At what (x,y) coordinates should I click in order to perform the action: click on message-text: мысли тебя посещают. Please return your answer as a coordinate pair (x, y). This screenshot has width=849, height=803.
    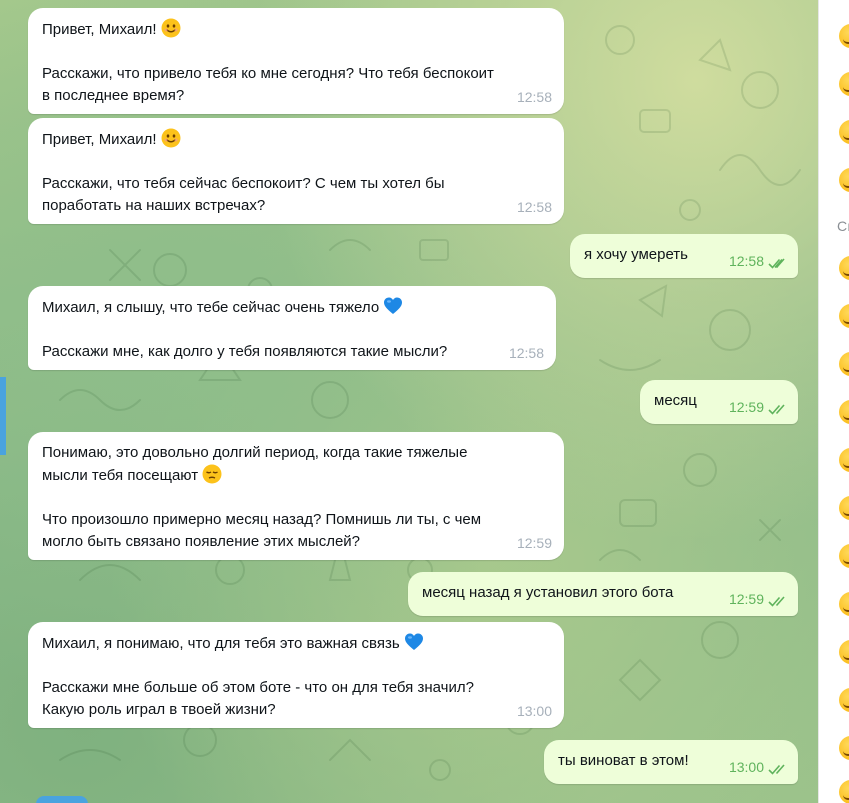
    Looking at the image, I should click on (122, 475).